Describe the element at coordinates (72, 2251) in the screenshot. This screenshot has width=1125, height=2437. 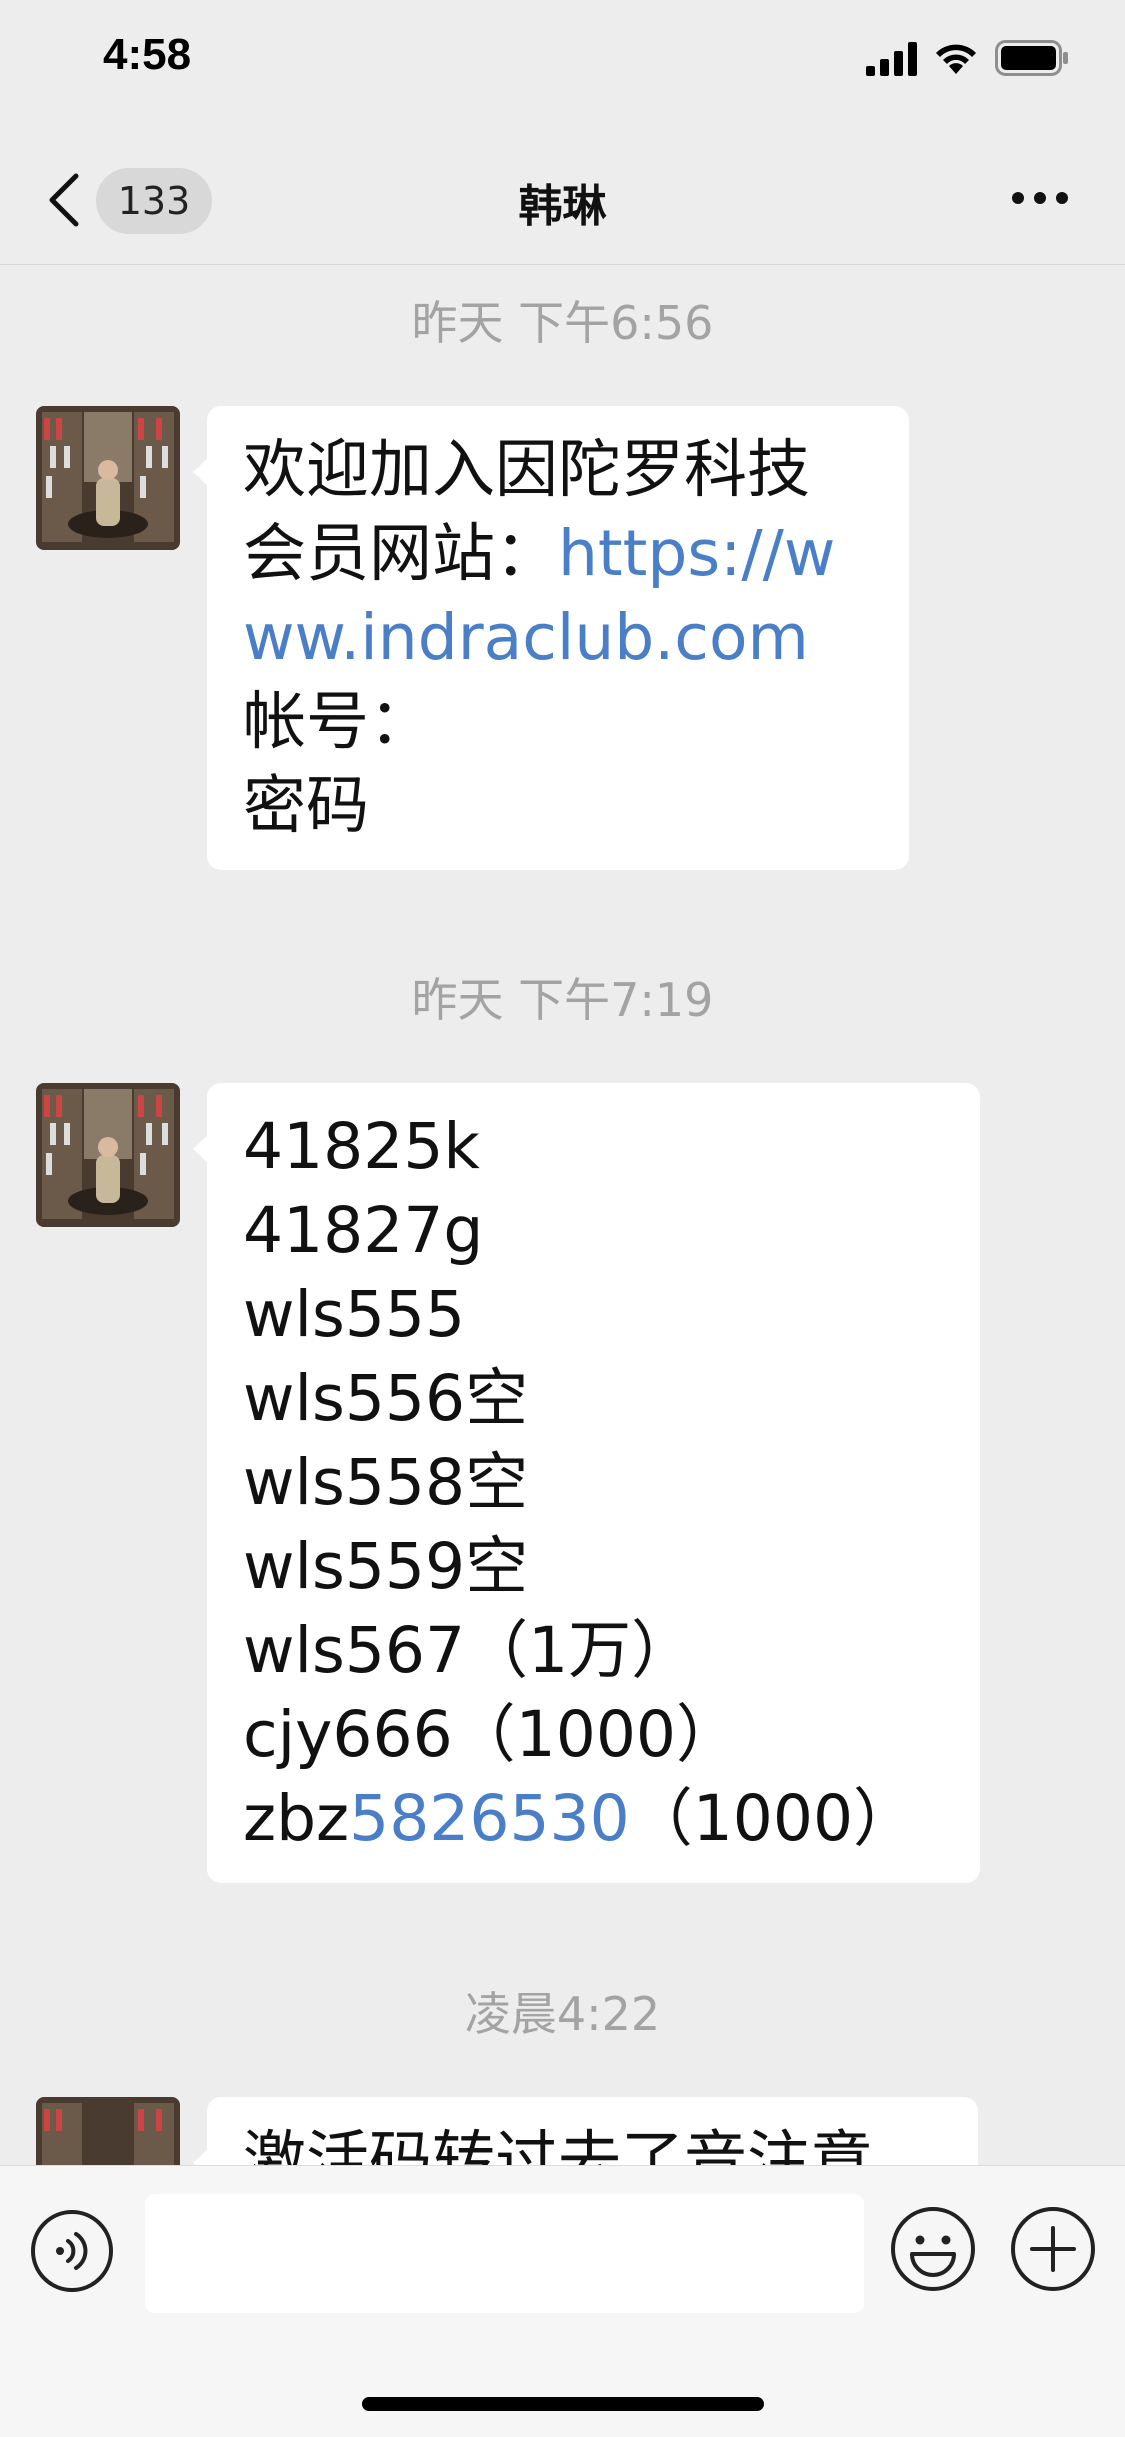
I see `voice-icon` at that location.